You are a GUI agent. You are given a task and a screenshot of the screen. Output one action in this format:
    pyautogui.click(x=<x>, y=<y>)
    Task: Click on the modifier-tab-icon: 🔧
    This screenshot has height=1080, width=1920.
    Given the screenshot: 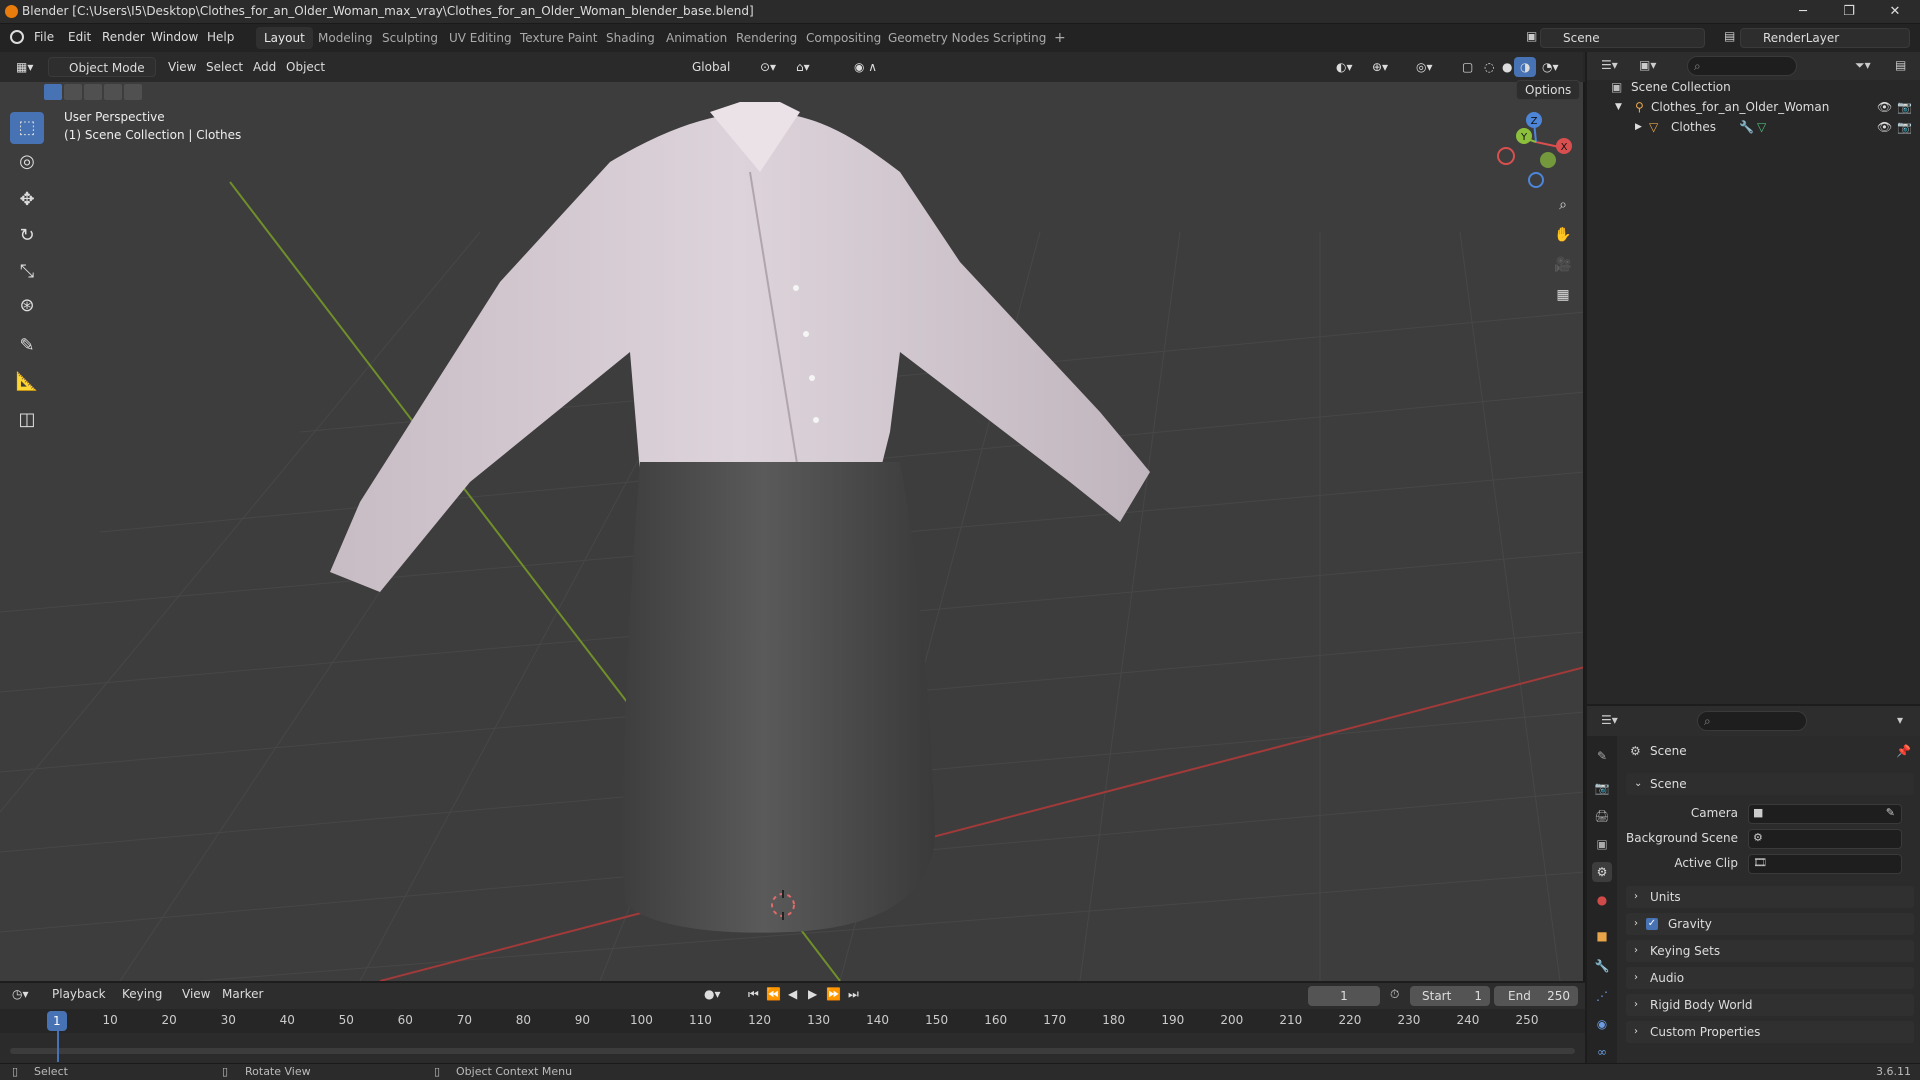 What is the action you would take?
    pyautogui.click(x=1602, y=966)
    